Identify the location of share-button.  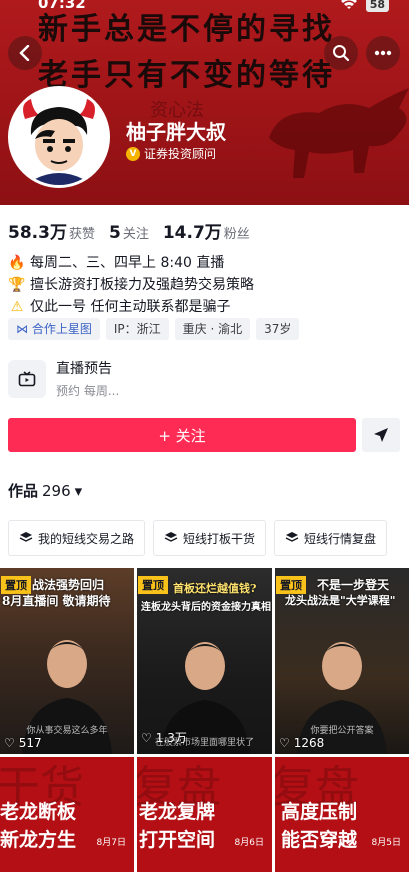
(381, 435).